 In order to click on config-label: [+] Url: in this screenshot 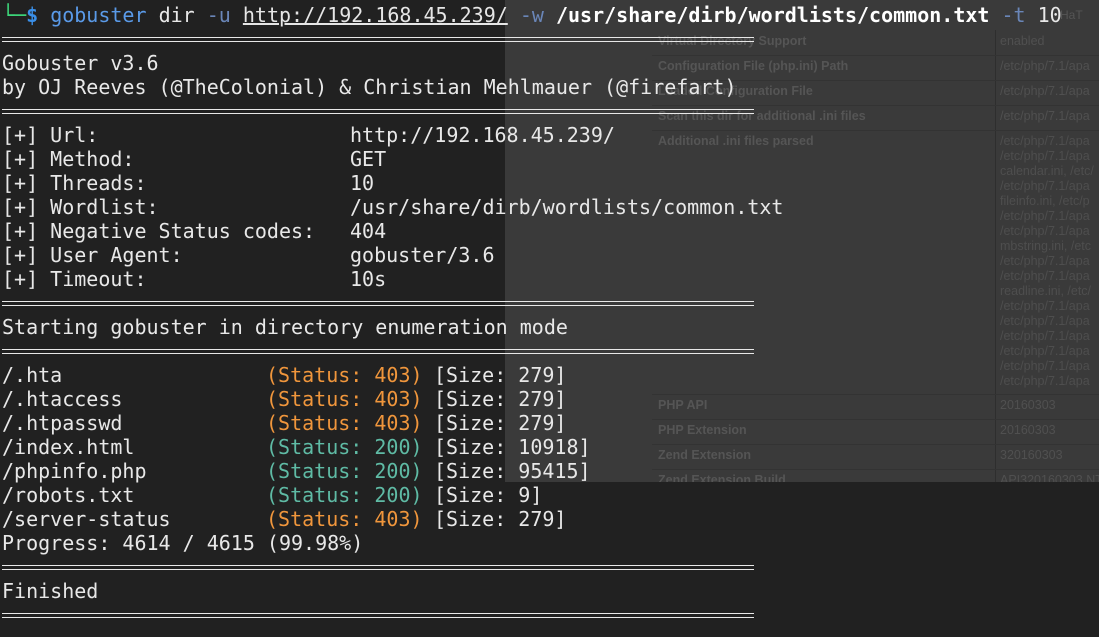, I will do `click(50, 135)`.